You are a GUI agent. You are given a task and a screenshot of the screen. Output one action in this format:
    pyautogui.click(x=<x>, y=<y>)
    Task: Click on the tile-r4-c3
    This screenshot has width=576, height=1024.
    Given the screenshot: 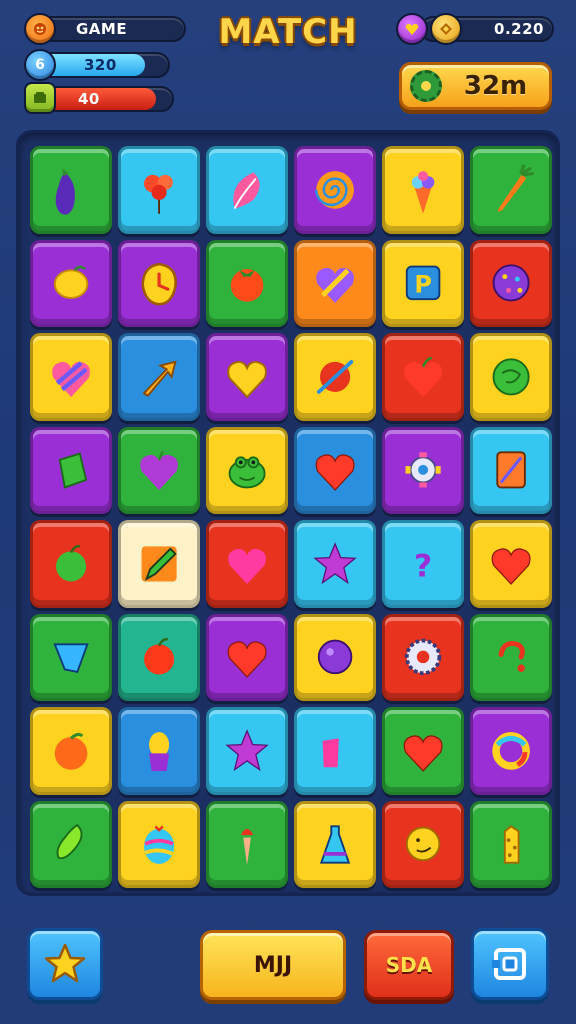 What is the action you would take?
    pyautogui.click(x=247, y=470)
    